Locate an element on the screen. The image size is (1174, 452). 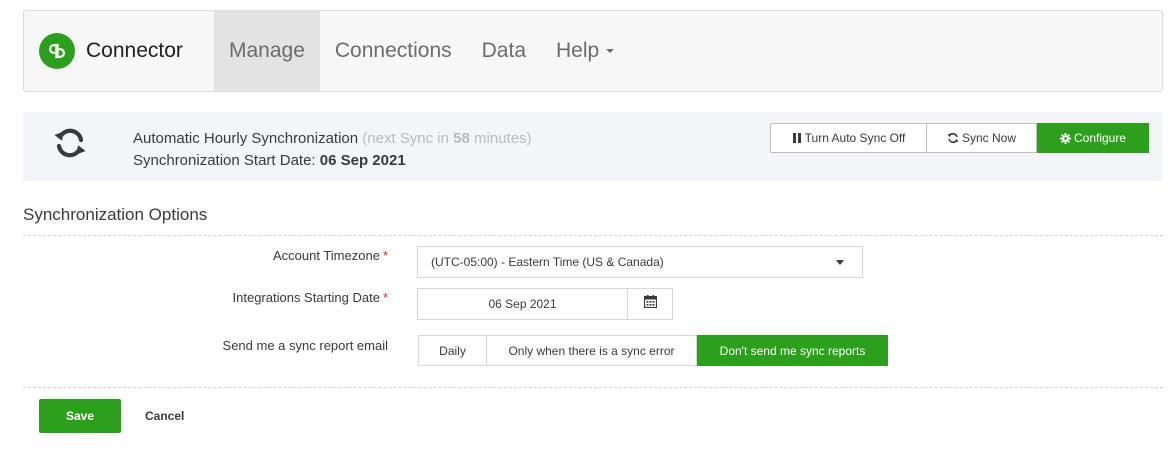
option-label: Don't send me sync reports is located at coordinates (792, 350).